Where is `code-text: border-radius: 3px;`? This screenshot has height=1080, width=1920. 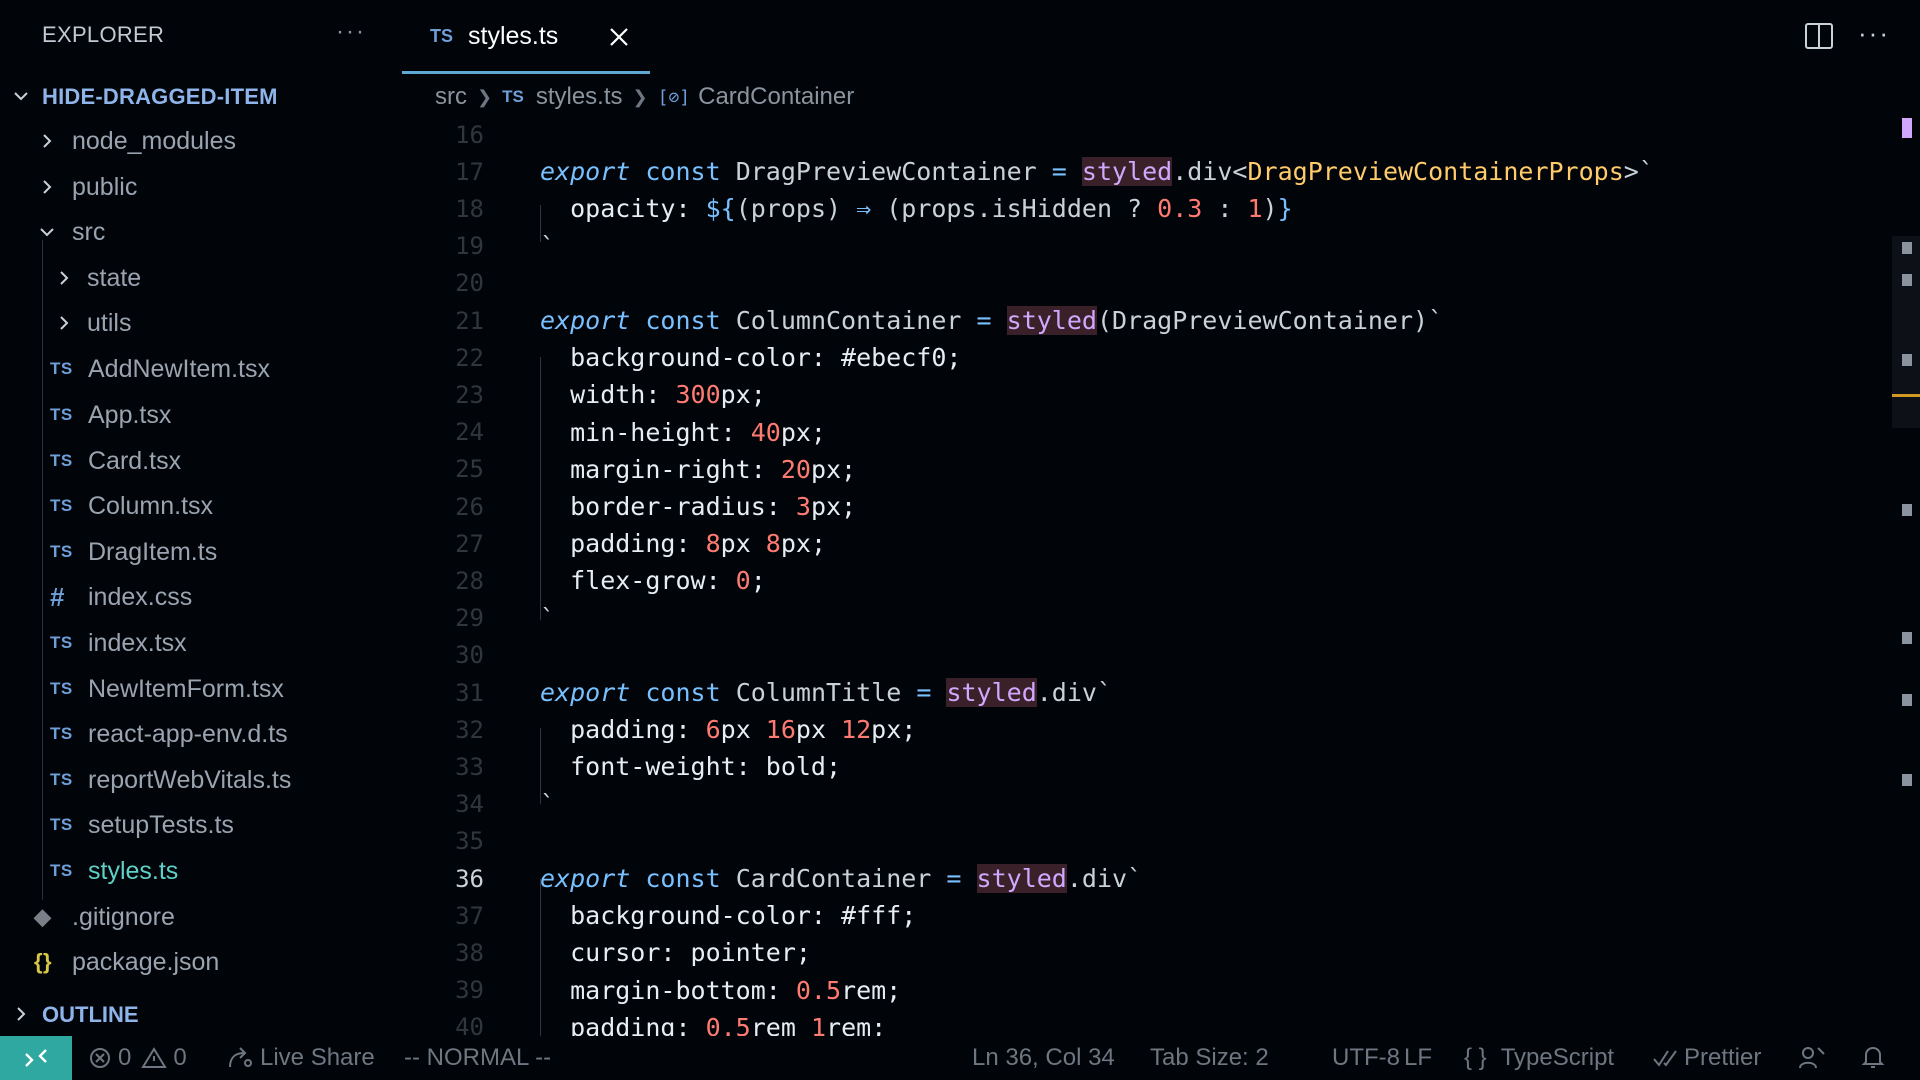
code-text: border-radius: 3px; is located at coordinates (698, 506).